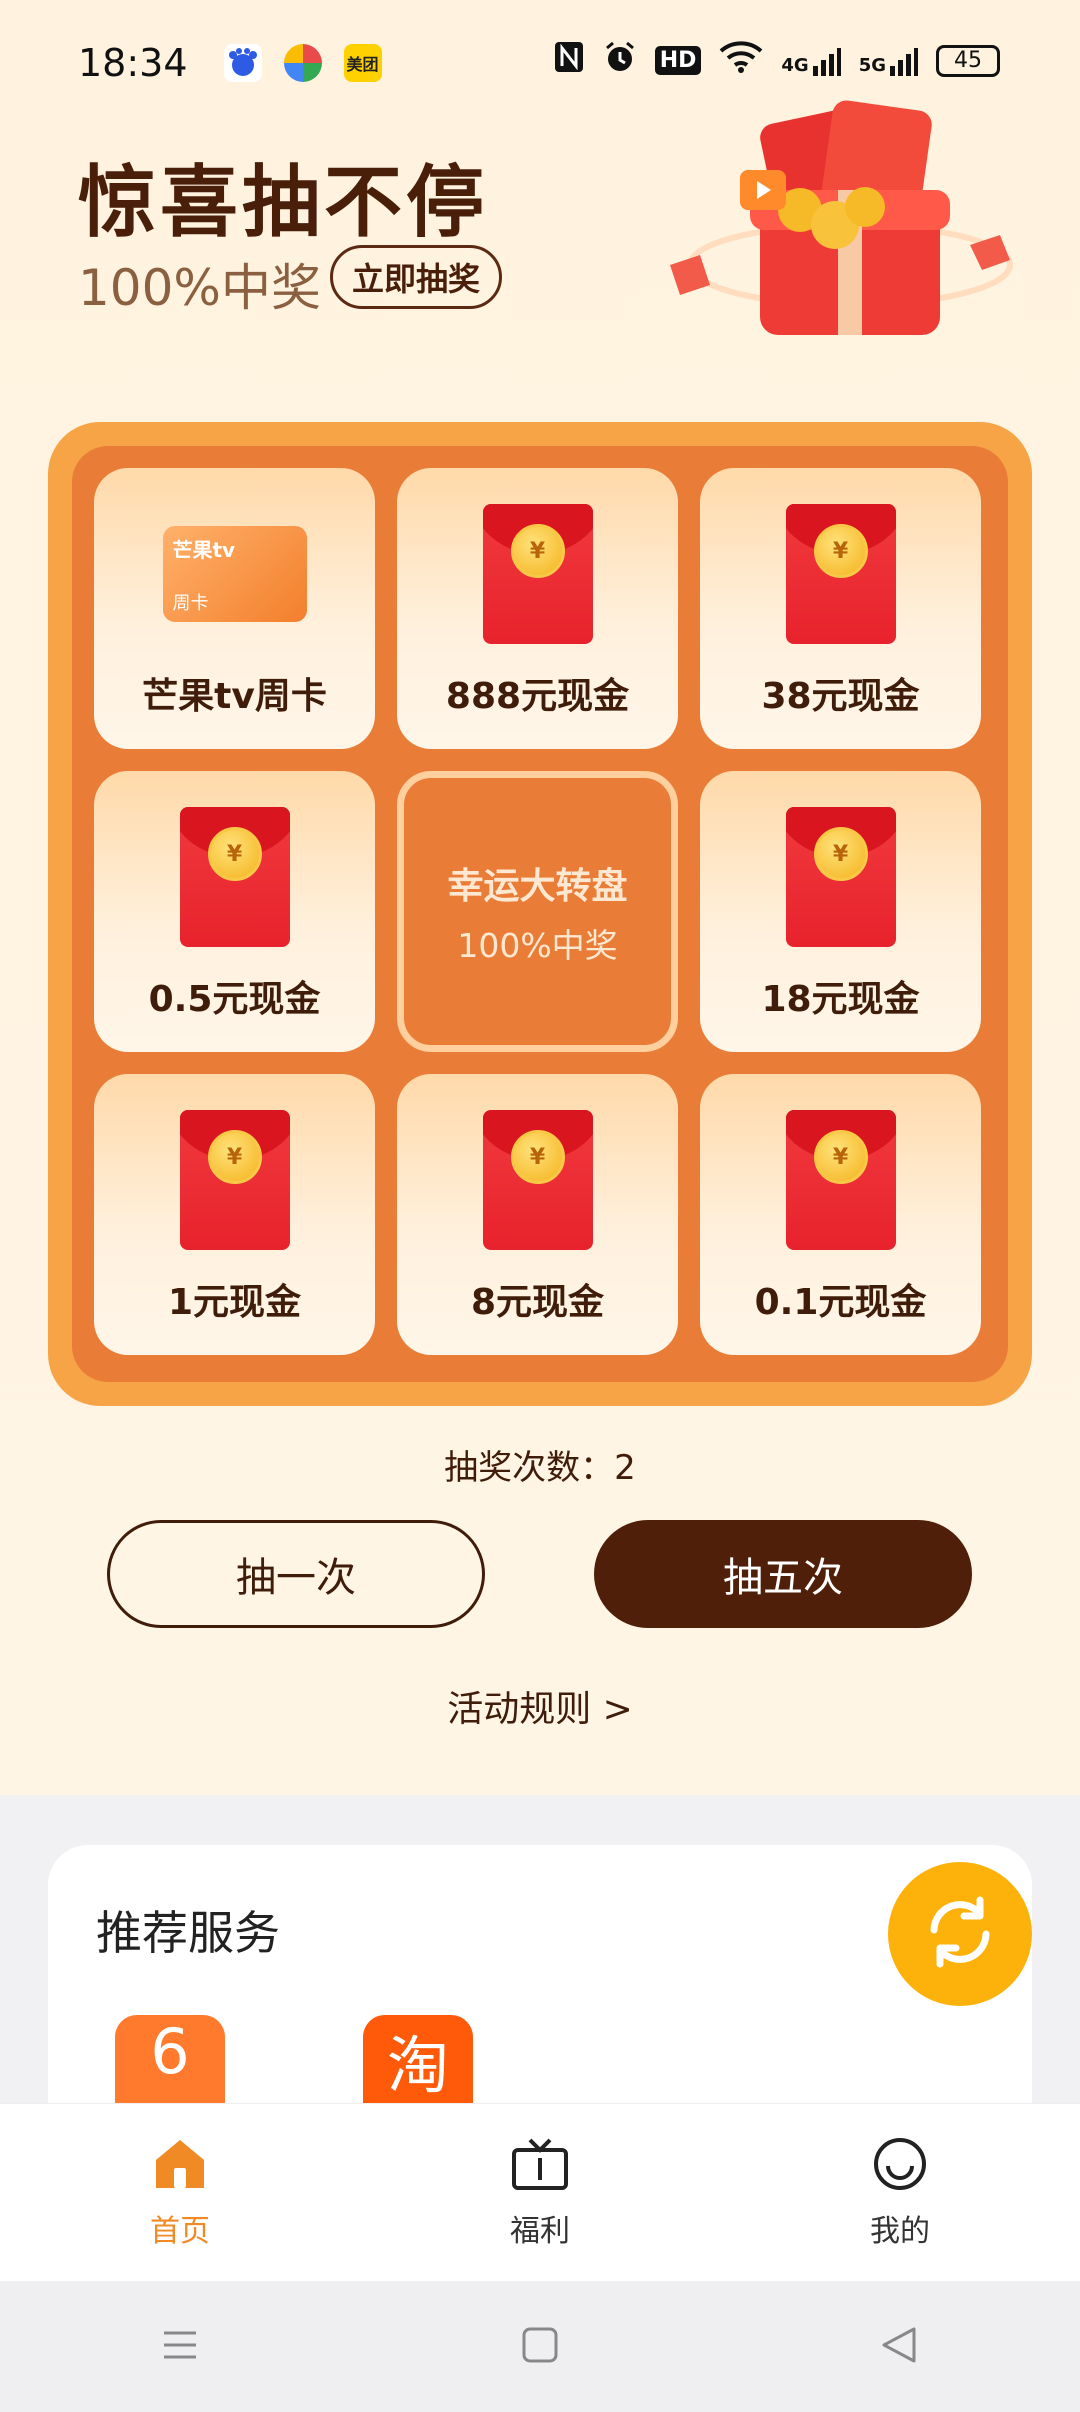 This screenshot has width=1080, height=2412. What do you see at coordinates (540, 1706) in the screenshot?
I see `activity-rules-link: 活动规则 >` at bounding box center [540, 1706].